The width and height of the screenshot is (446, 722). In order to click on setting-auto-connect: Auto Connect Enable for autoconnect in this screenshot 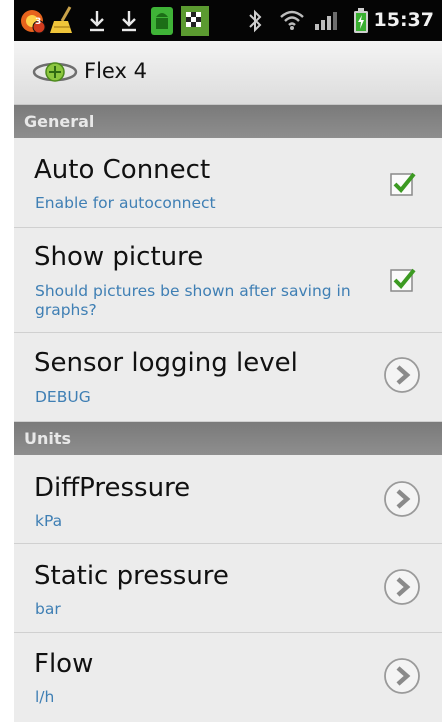, I will do `click(228, 183)`.